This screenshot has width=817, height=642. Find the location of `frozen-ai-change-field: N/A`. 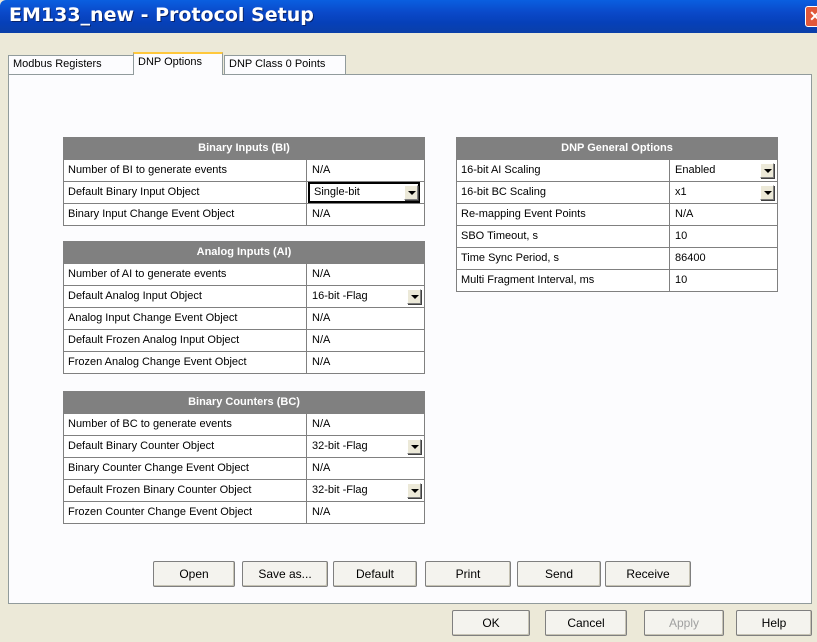

frozen-ai-change-field: N/A is located at coordinates (366, 362).